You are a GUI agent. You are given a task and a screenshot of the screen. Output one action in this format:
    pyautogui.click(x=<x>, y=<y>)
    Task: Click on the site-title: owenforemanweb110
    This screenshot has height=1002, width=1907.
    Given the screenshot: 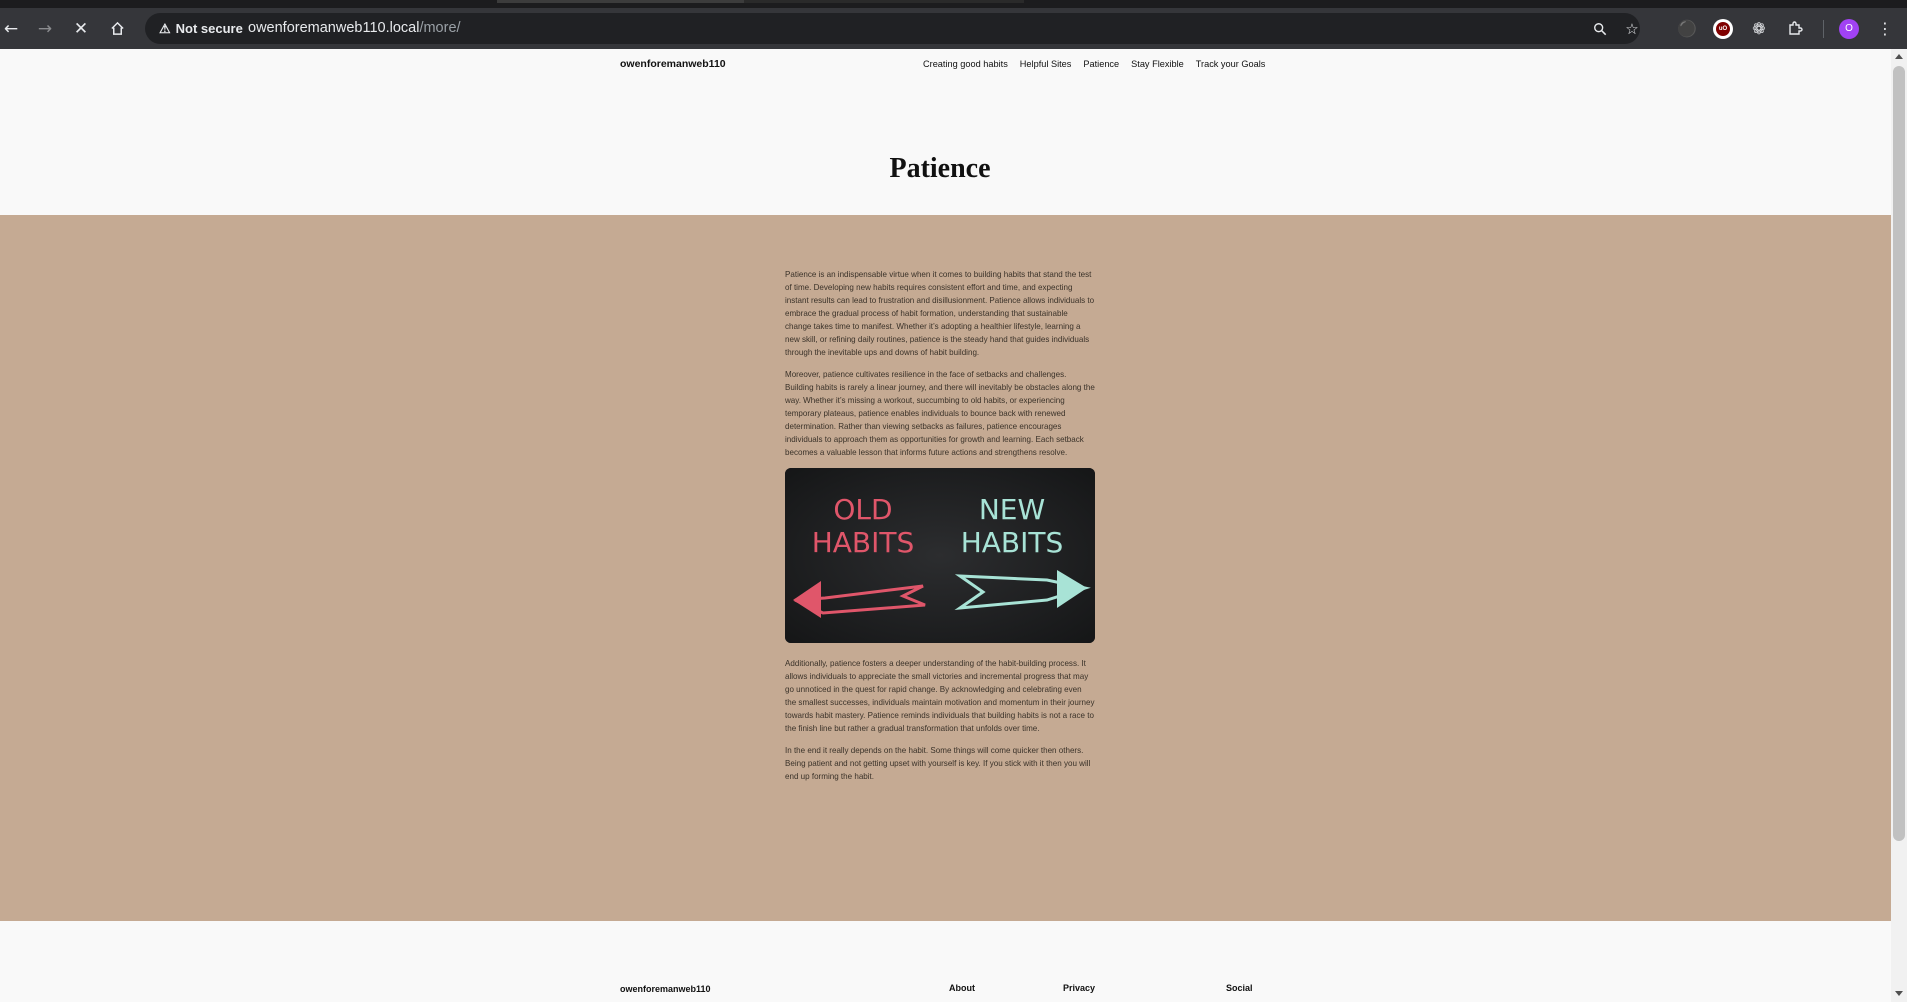 What is the action you would take?
    pyautogui.click(x=673, y=64)
    